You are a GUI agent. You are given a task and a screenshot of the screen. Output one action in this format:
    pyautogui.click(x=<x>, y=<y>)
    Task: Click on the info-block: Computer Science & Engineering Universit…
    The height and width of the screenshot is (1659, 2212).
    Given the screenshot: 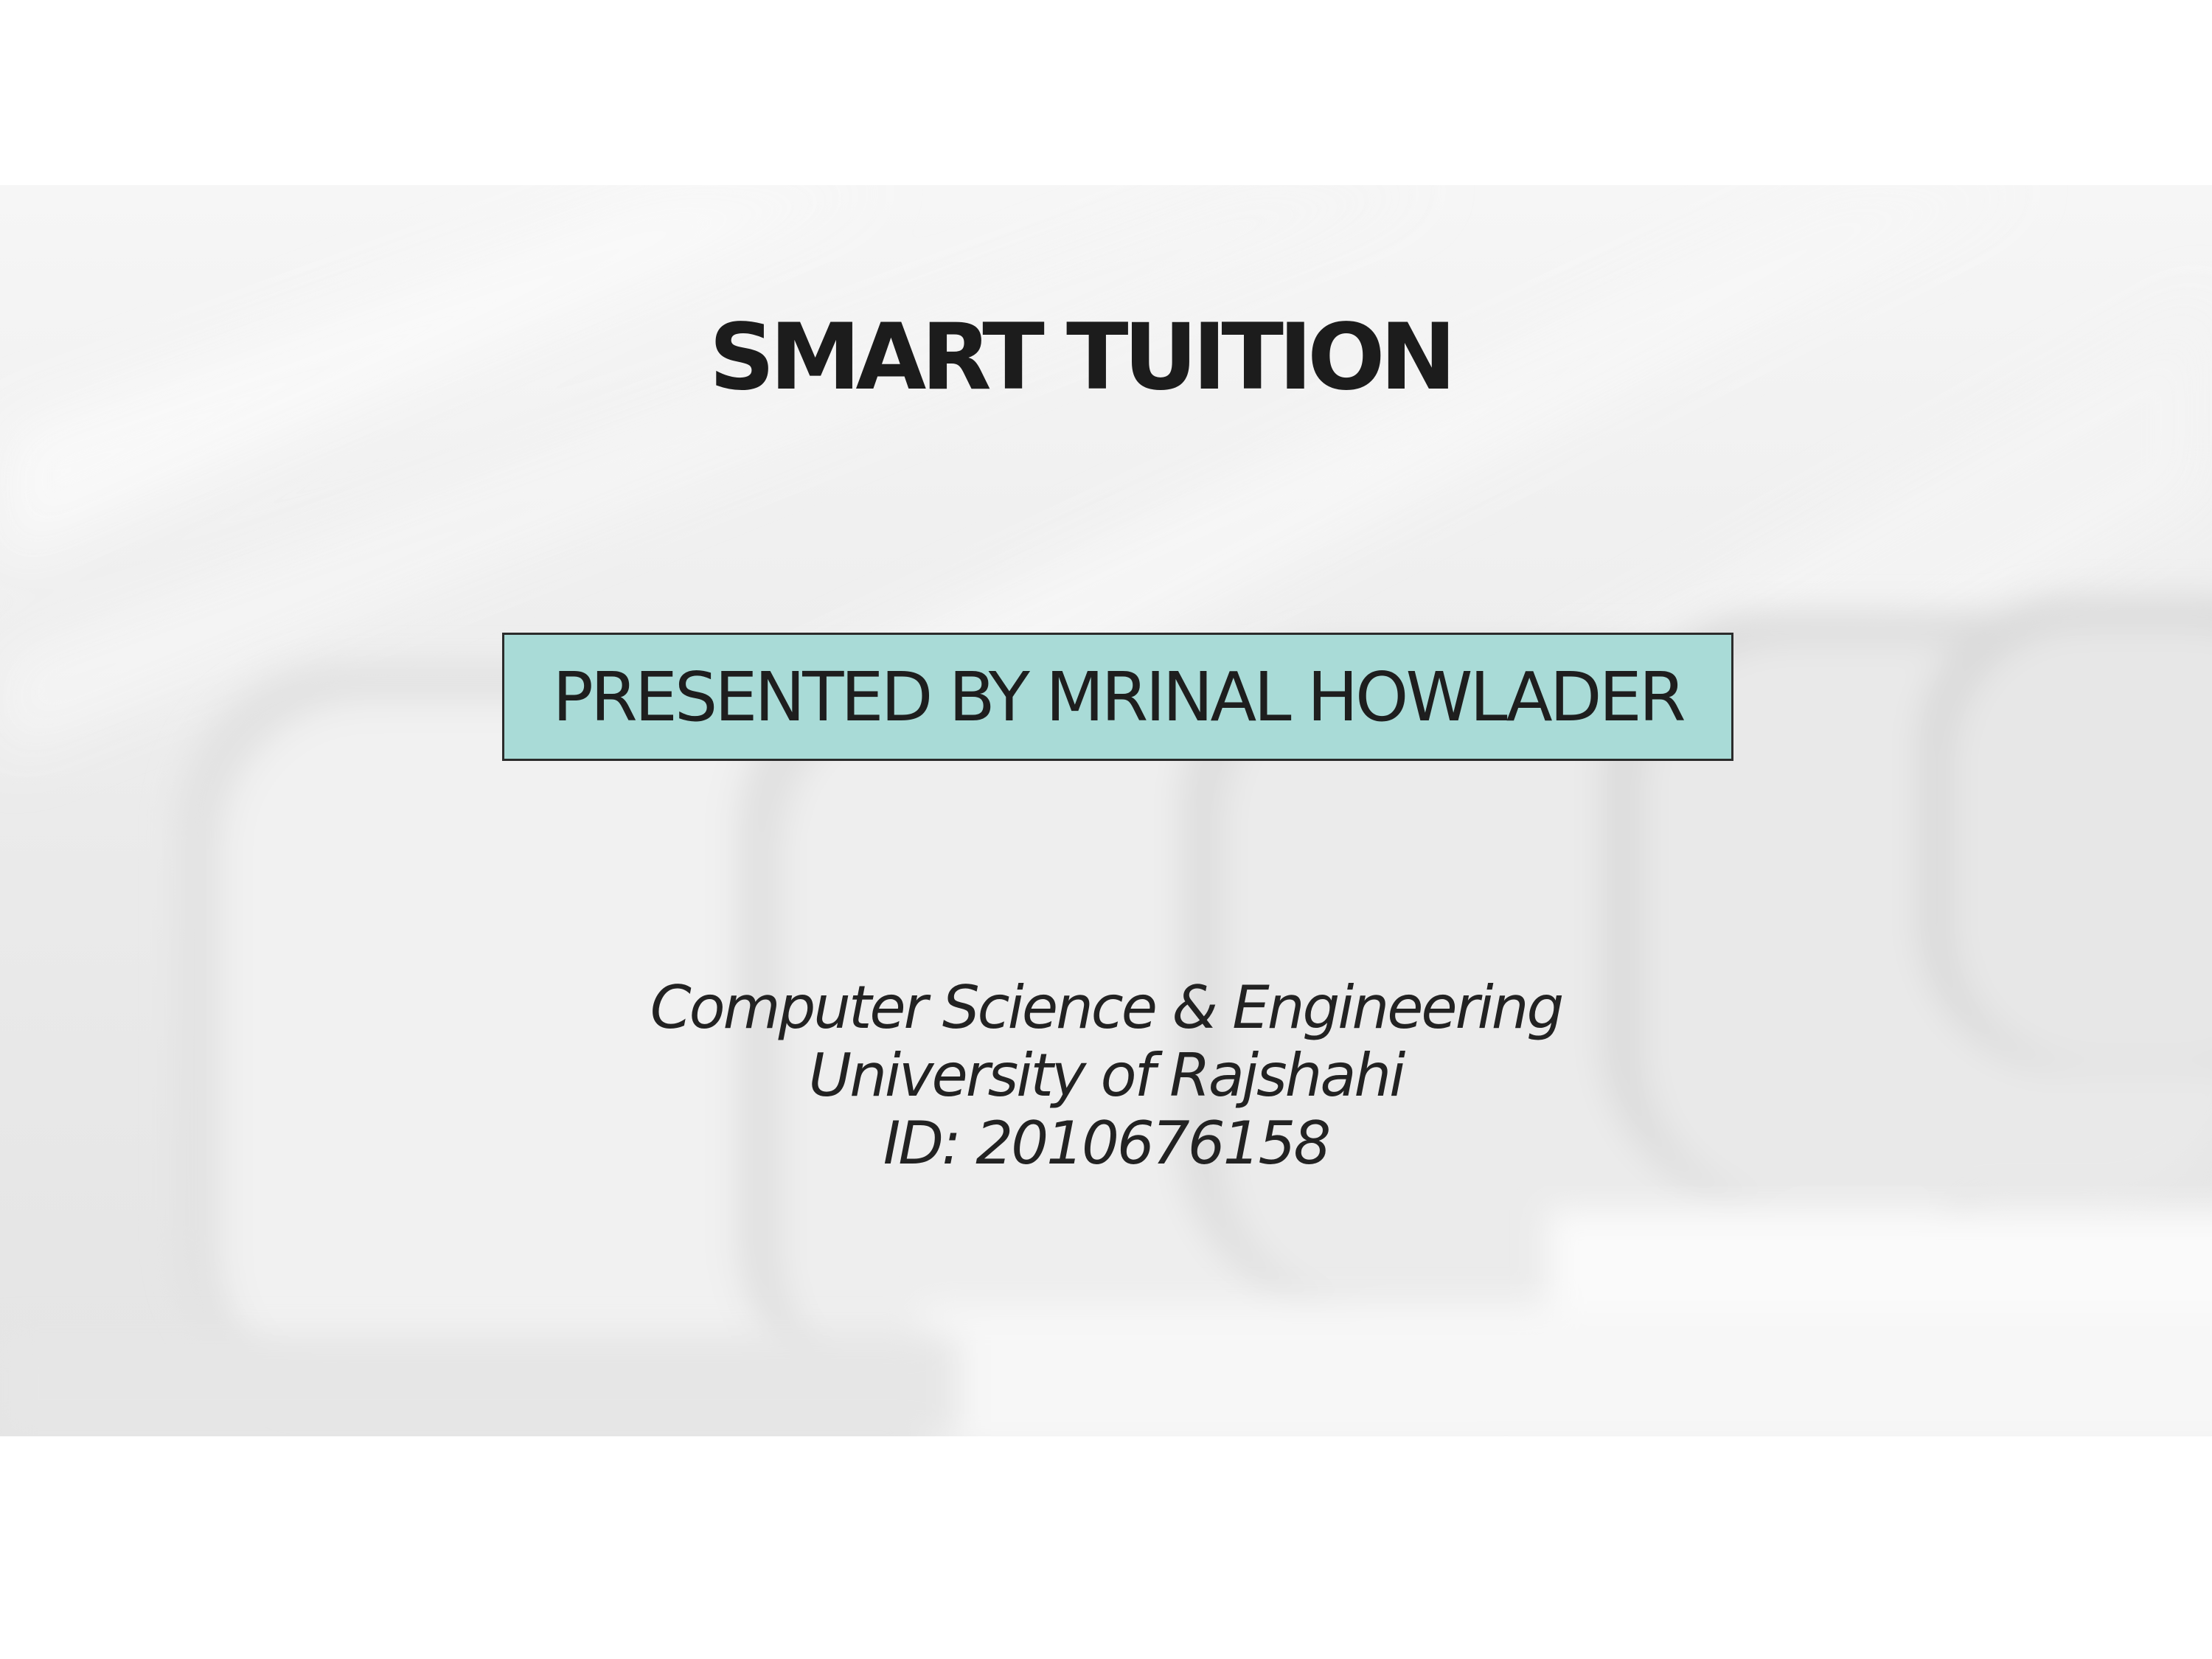 What is the action you would take?
    pyautogui.click(x=1106, y=1076)
    